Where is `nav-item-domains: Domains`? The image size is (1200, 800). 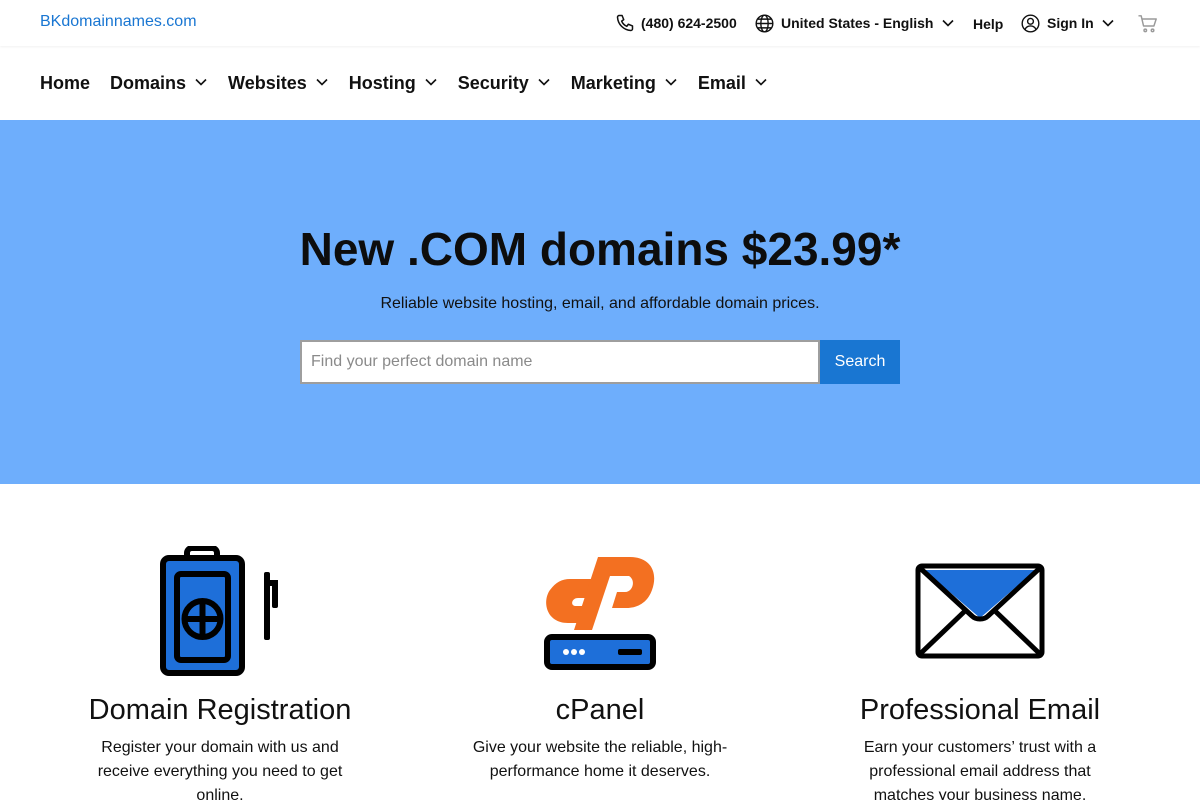
nav-item-domains: Domains is located at coordinates (159, 83).